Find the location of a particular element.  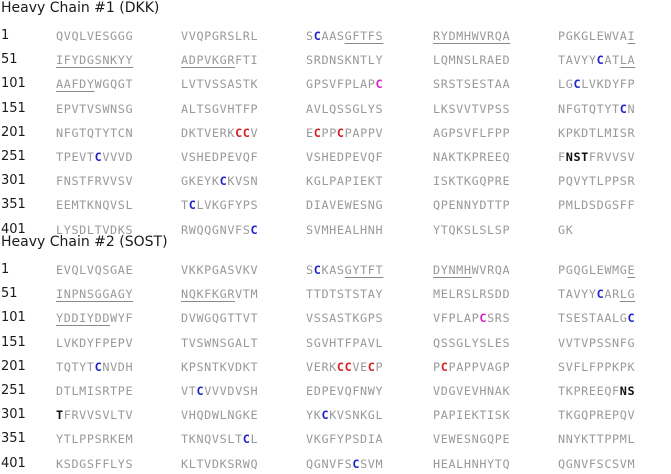

residue-group: GKEYKCKVSN is located at coordinates (220, 181).